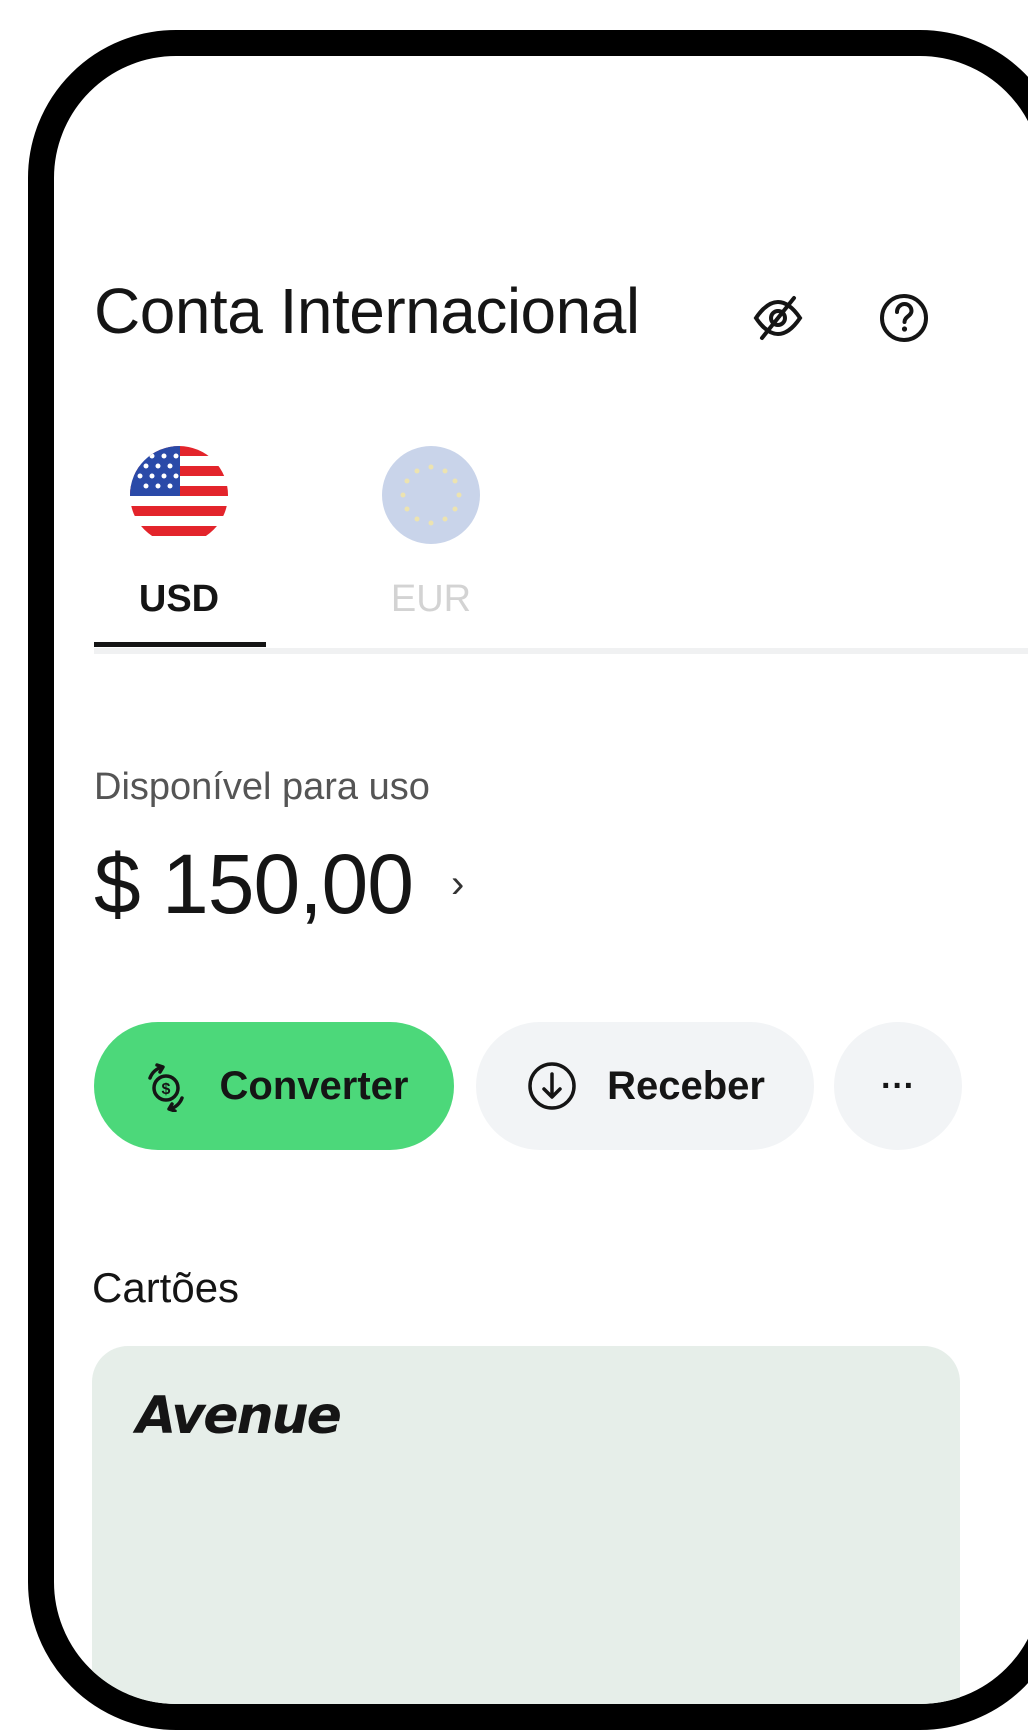  I want to click on tab-usd: USD, so click(179, 533).